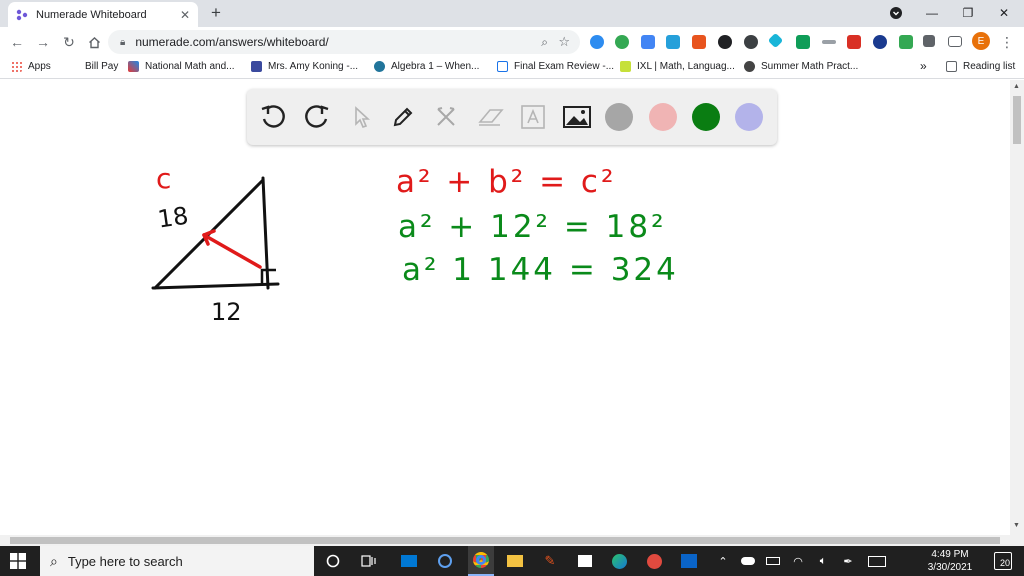  I want to click on profile-avatar: E, so click(981, 41).